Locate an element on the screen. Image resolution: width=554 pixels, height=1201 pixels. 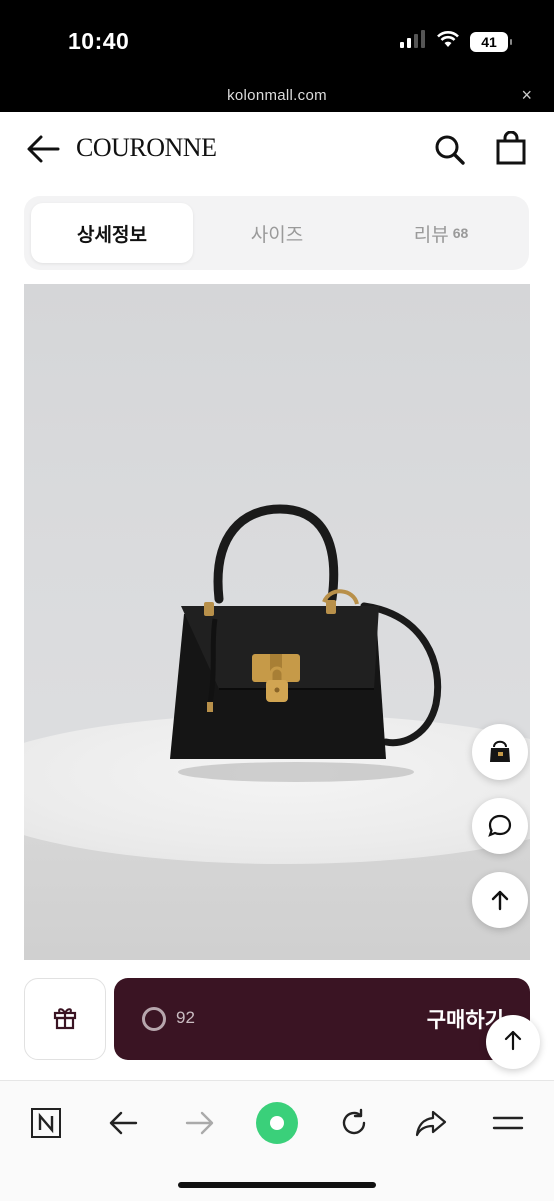
browser-url-bar: kolonmall.com × is located at coordinates (277, 98).